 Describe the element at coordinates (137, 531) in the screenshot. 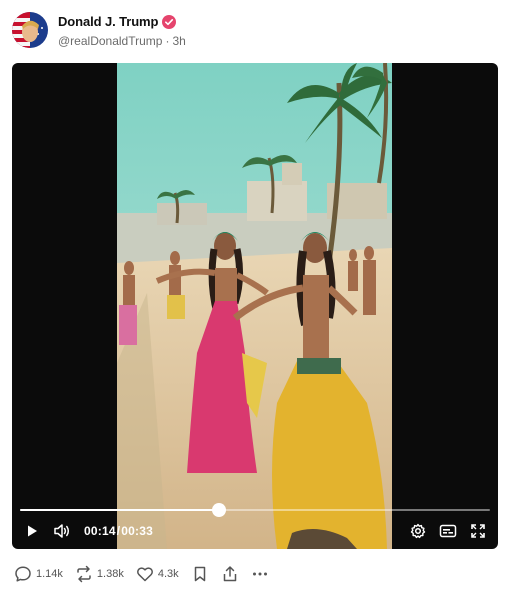

I see `duration: 00:33` at that location.